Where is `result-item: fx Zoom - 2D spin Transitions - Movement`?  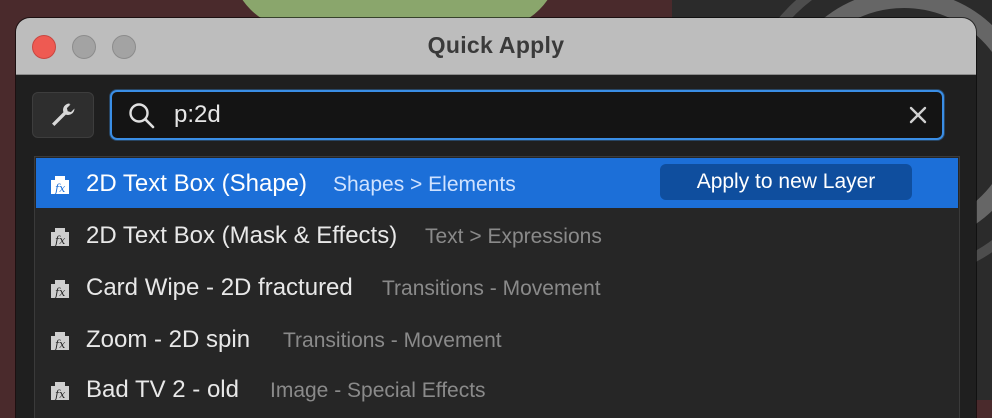
result-item: fx Zoom - 2D spin Transitions - Movement is located at coordinates (497, 339).